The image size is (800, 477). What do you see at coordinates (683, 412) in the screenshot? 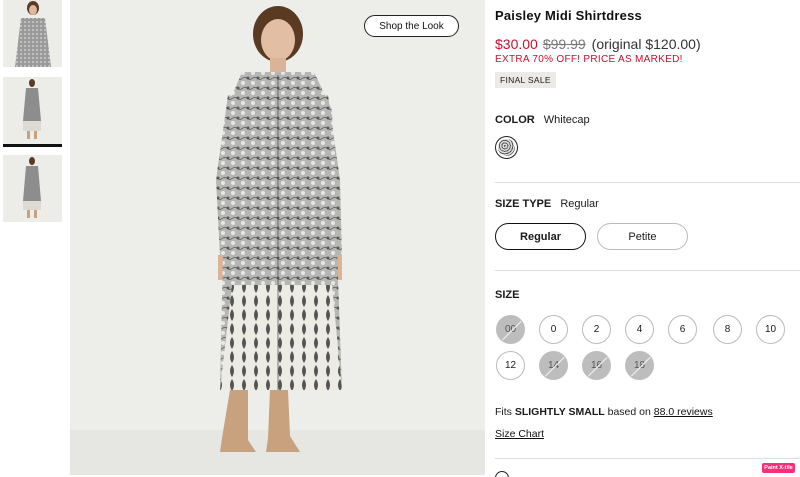
I see `reviews-link: 88.0 reviews` at bounding box center [683, 412].